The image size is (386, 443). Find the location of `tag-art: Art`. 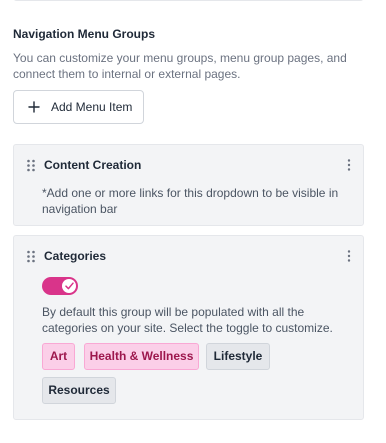

tag-art: Art is located at coordinates (58, 356).